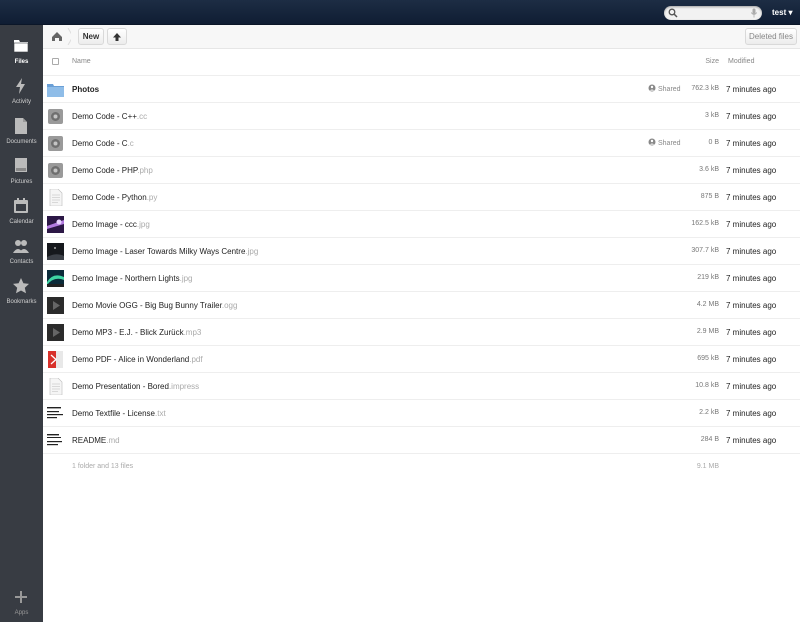 The height and width of the screenshot is (622, 800). I want to click on file-name: Demo Code - PHP.php, so click(112, 170).